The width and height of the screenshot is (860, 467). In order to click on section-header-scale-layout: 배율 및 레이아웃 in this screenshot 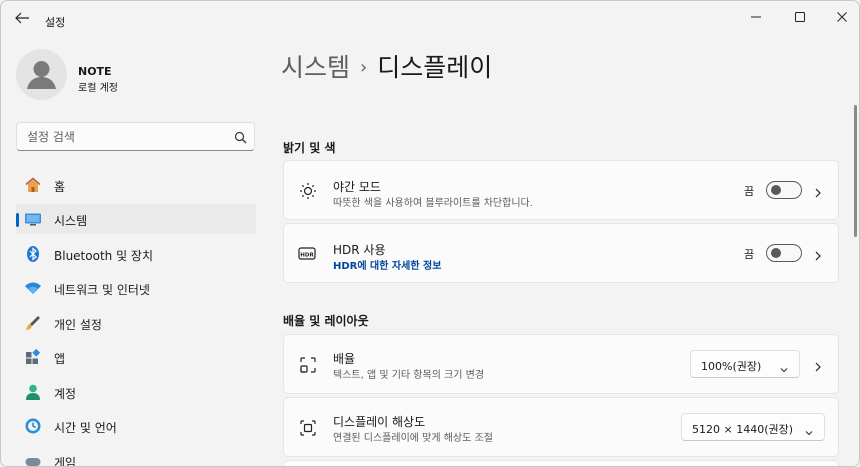, I will do `click(326, 321)`.